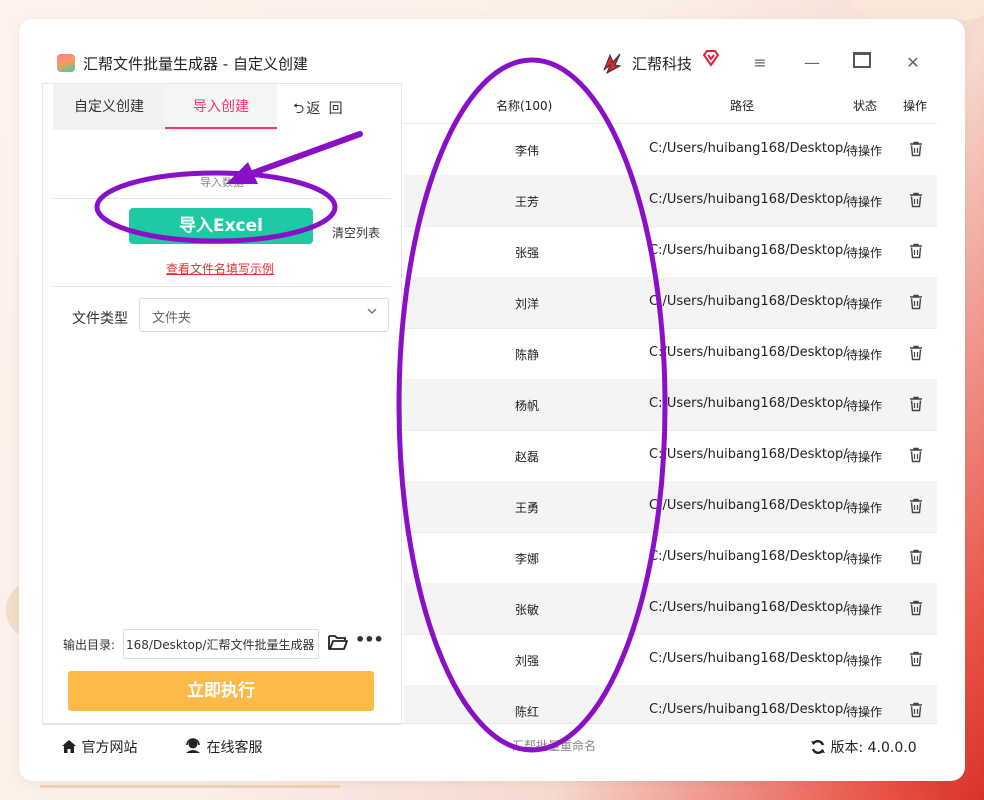 The width and height of the screenshot is (984, 800). Describe the element at coordinates (221, 128) in the screenshot. I see `active-tab-indicator` at that location.